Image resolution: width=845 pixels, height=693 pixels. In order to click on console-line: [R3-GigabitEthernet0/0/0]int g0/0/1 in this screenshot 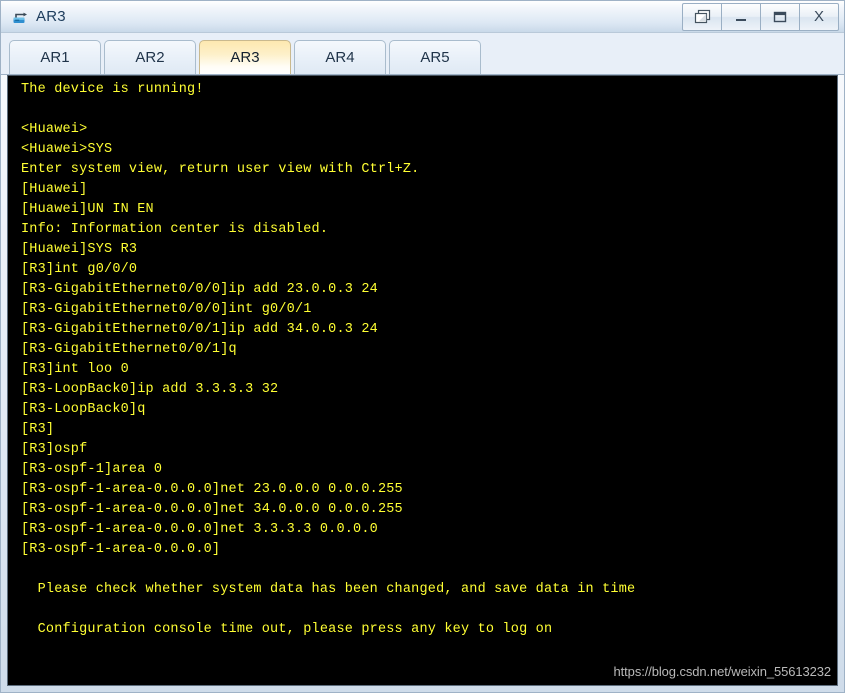, I will do `click(166, 309)`.